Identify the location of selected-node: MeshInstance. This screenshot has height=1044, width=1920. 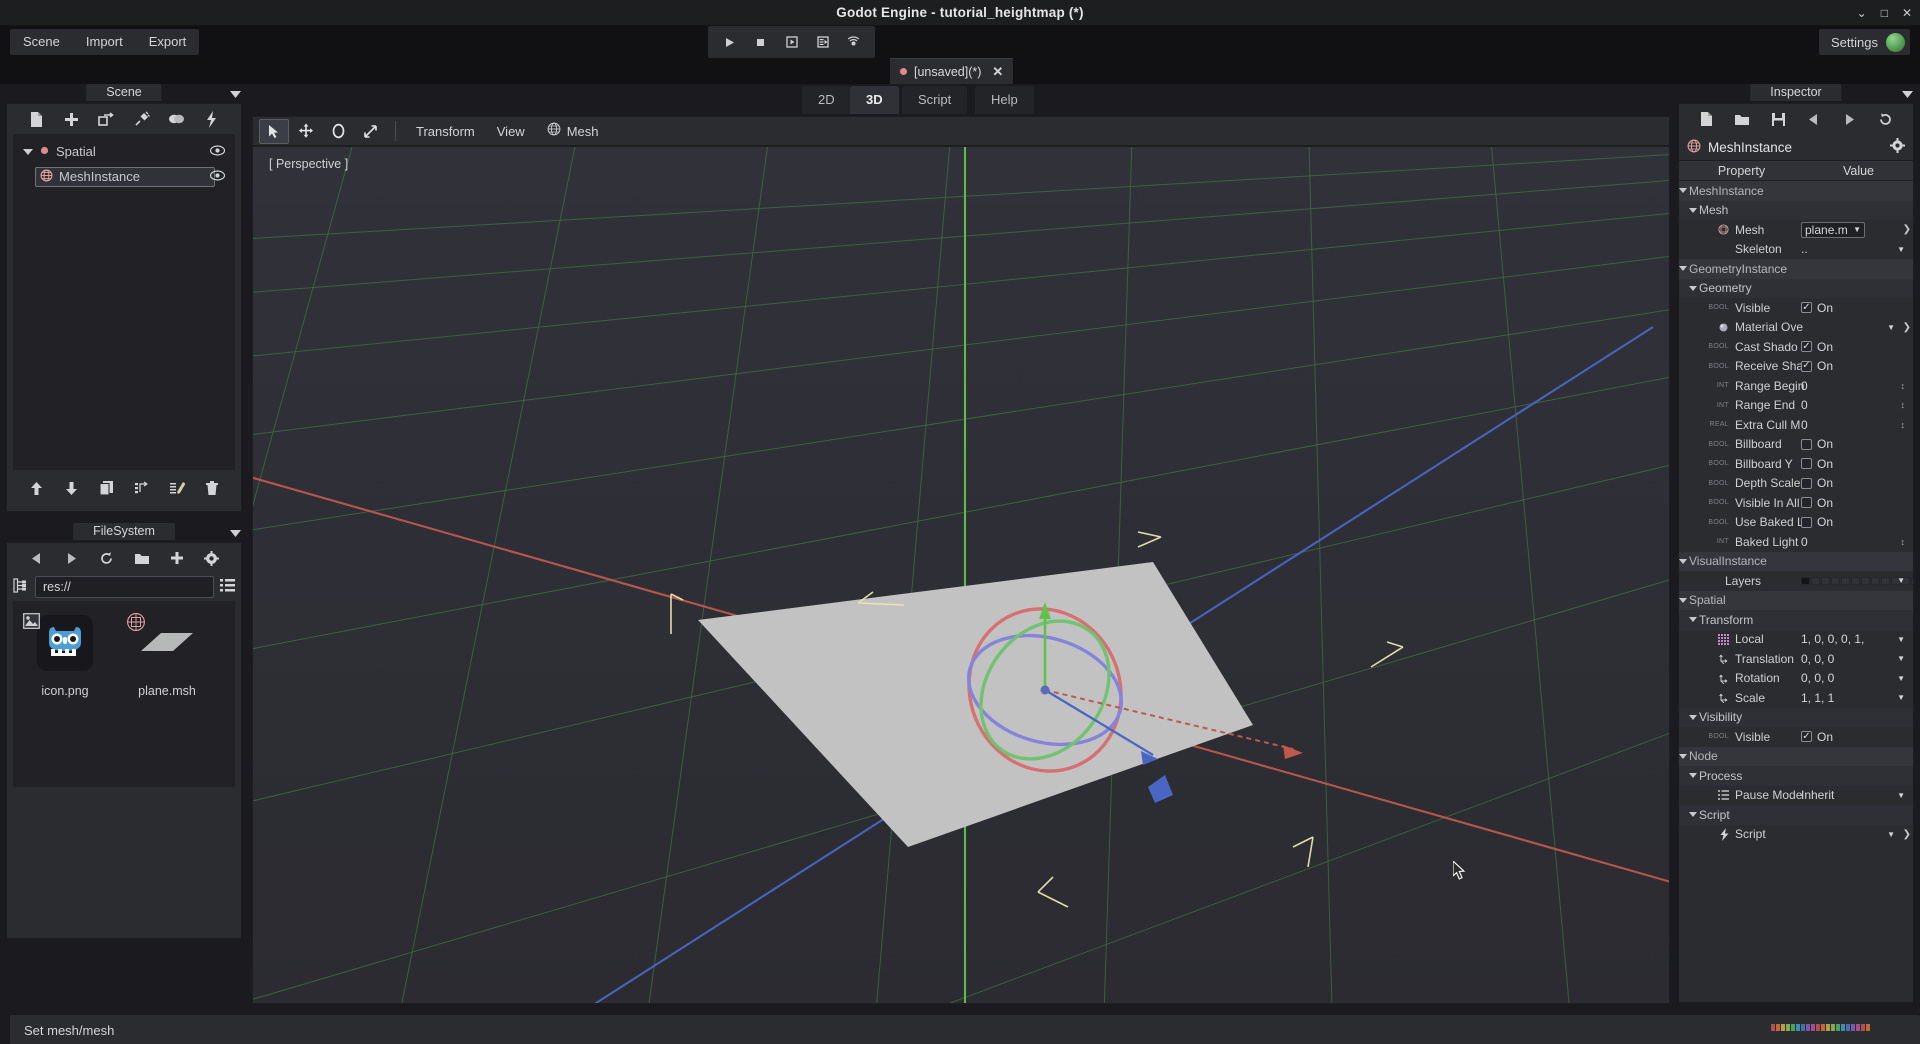
(125, 176).